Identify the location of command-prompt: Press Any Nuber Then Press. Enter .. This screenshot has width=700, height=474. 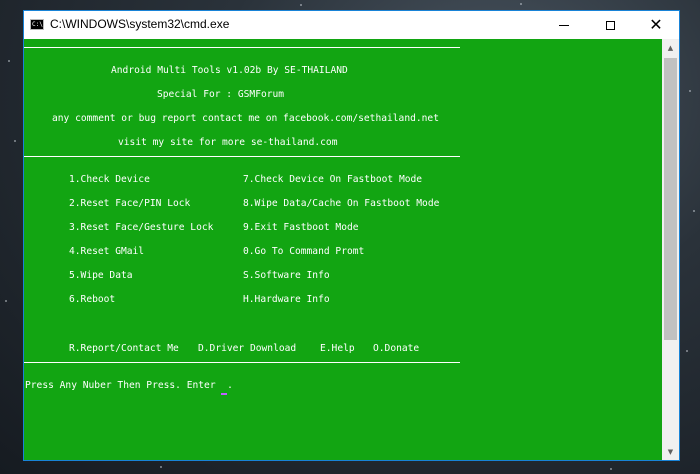
(129, 385).